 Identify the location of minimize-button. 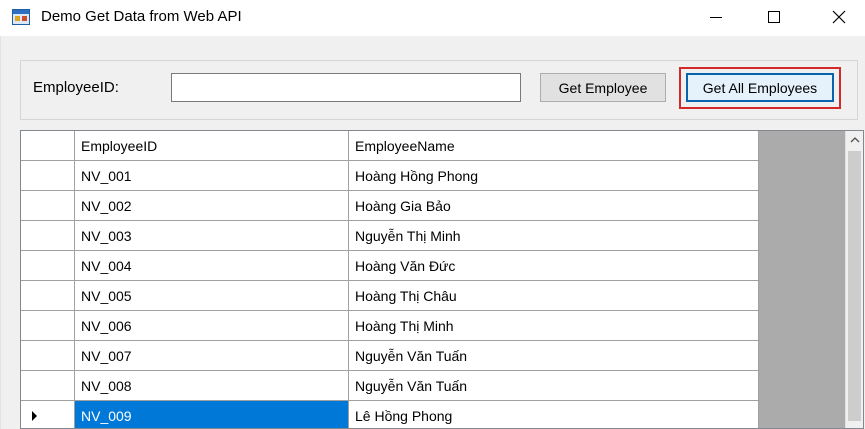
(716, 17).